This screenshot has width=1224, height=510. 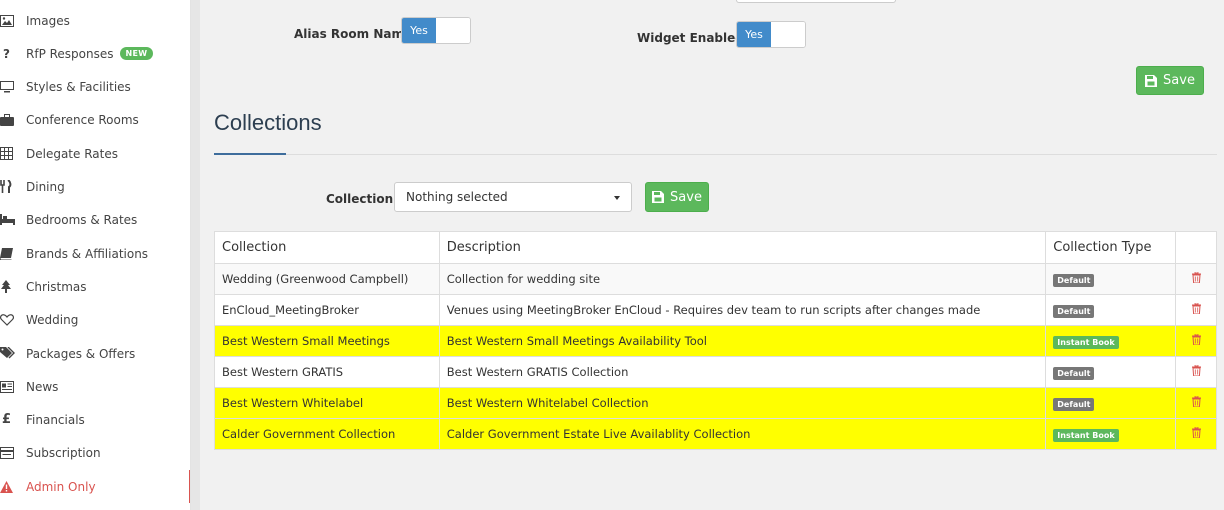 What do you see at coordinates (55, 419) in the screenshot?
I see `sidebar-item-label: Financials` at bounding box center [55, 419].